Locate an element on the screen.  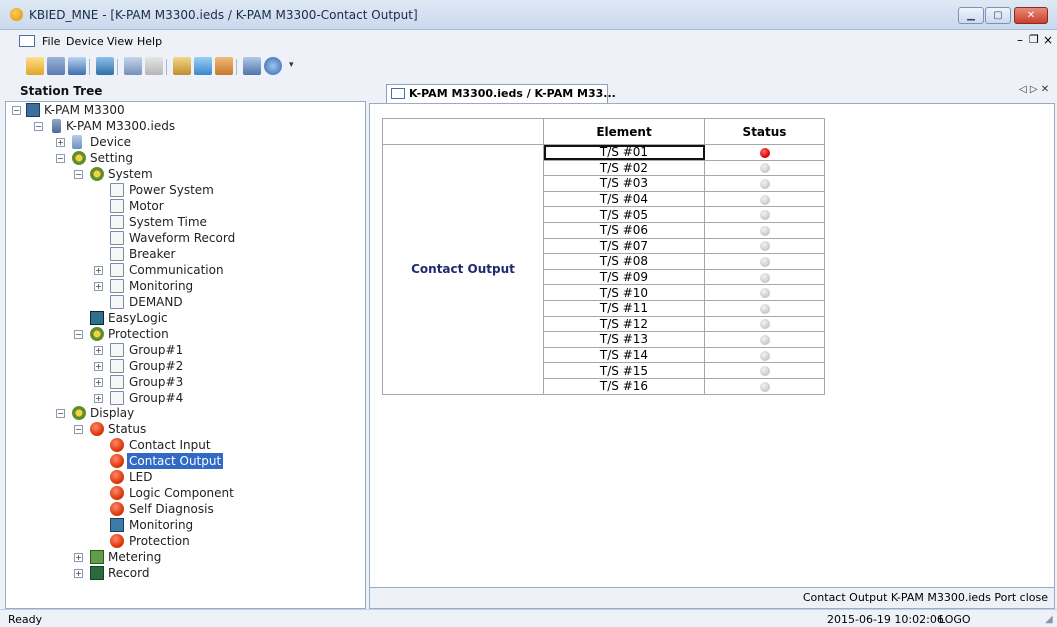
menu-device: Device is located at coordinates (85, 41).